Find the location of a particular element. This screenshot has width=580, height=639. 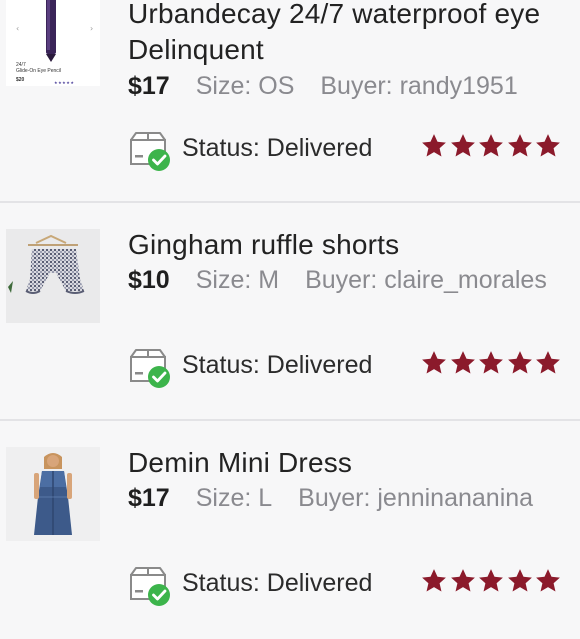

listing-buyer: Buyer: randy1951 is located at coordinates (419, 86).